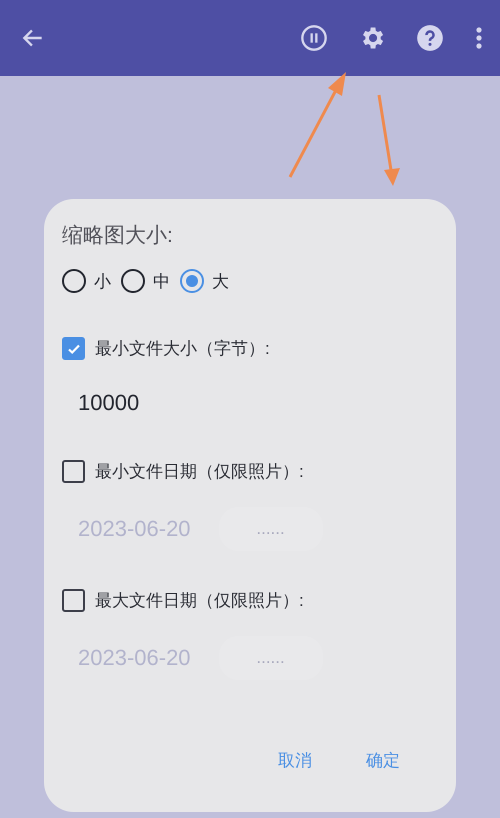  I want to click on ok-button: 确定, so click(383, 760).